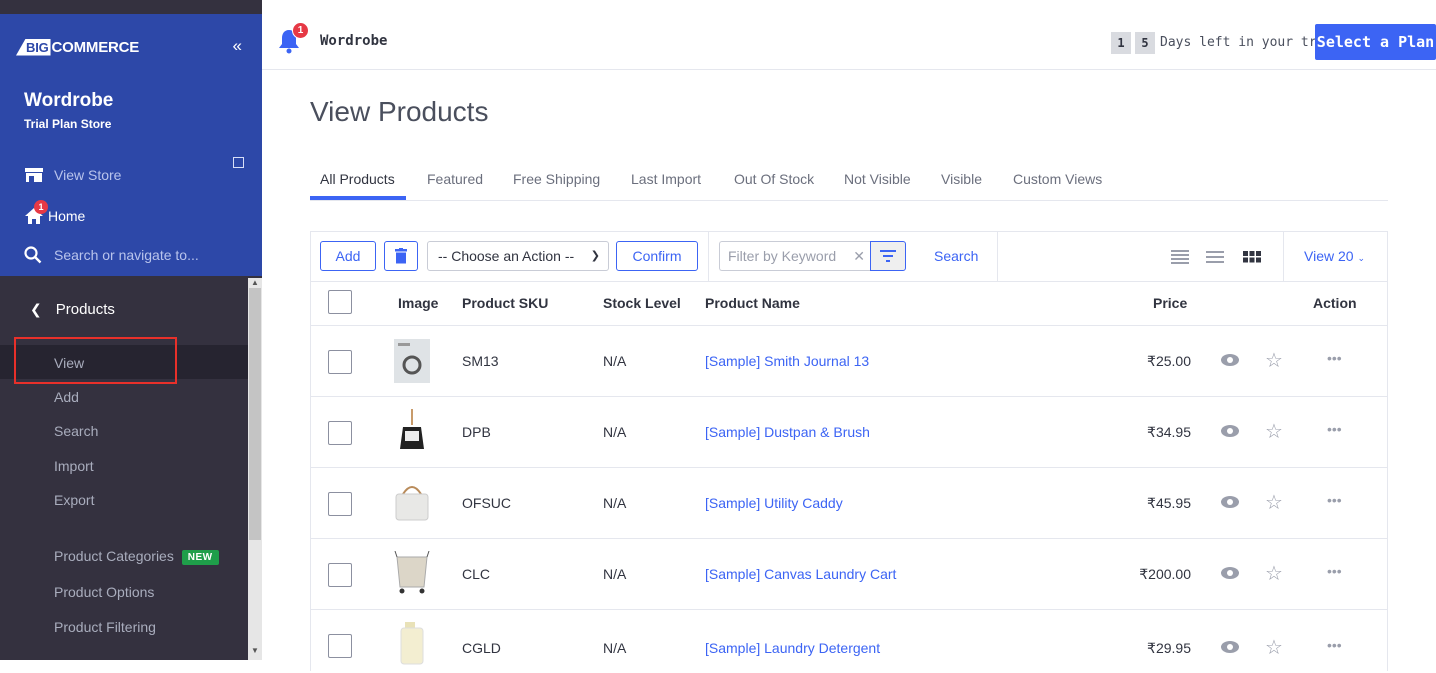 The image size is (1436, 673). I want to click on keyword-filter-input: Filter by Keyword ✕, so click(795, 256).